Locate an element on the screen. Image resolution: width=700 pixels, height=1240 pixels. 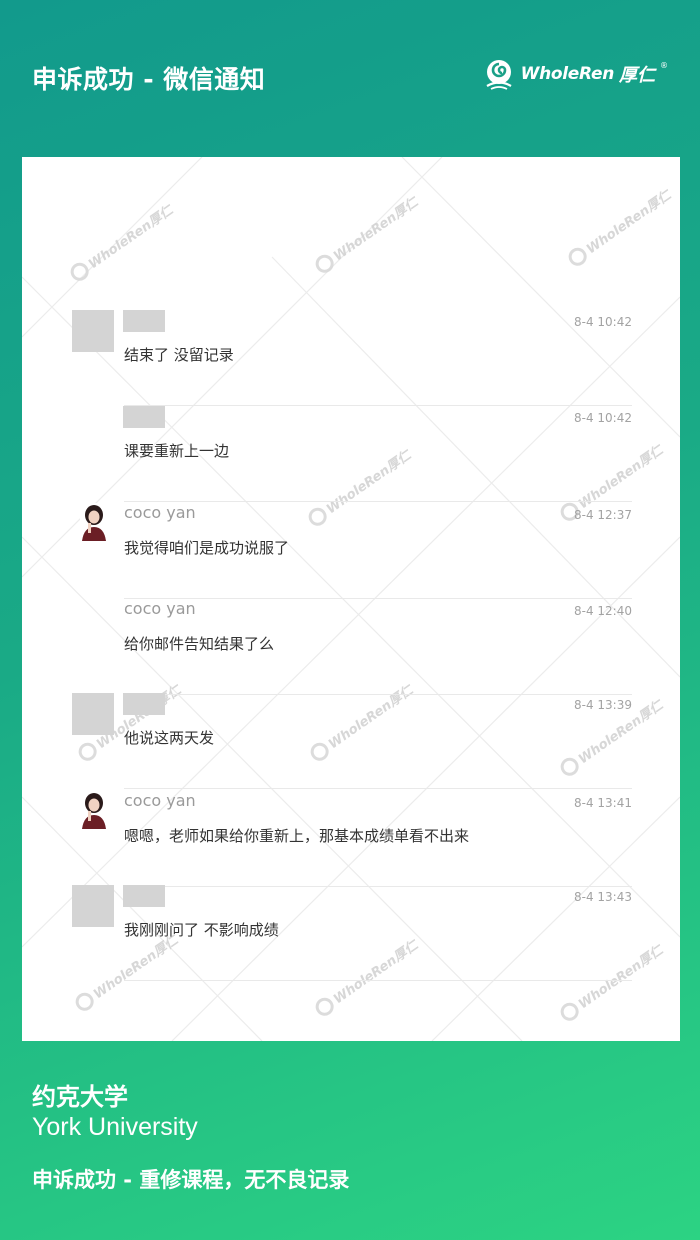
brand-logo: WholeRen 厚仁 ® is located at coordinates (575, 74).